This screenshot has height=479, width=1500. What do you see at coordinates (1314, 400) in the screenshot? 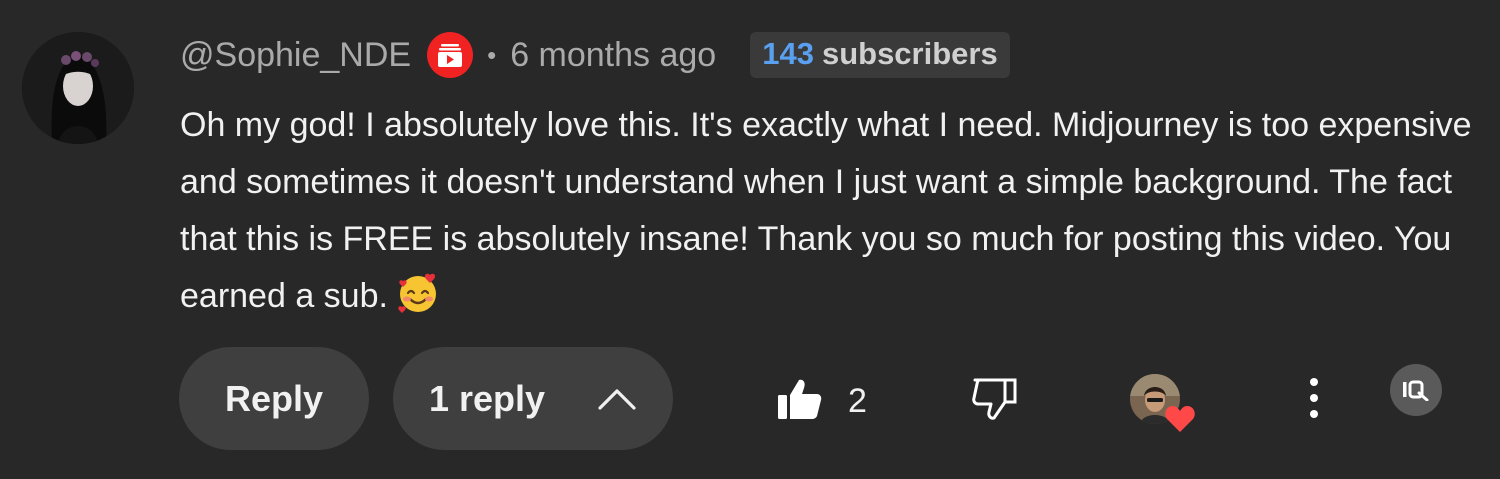
I see `more-vertical-icon` at bounding box center [1314, 400].